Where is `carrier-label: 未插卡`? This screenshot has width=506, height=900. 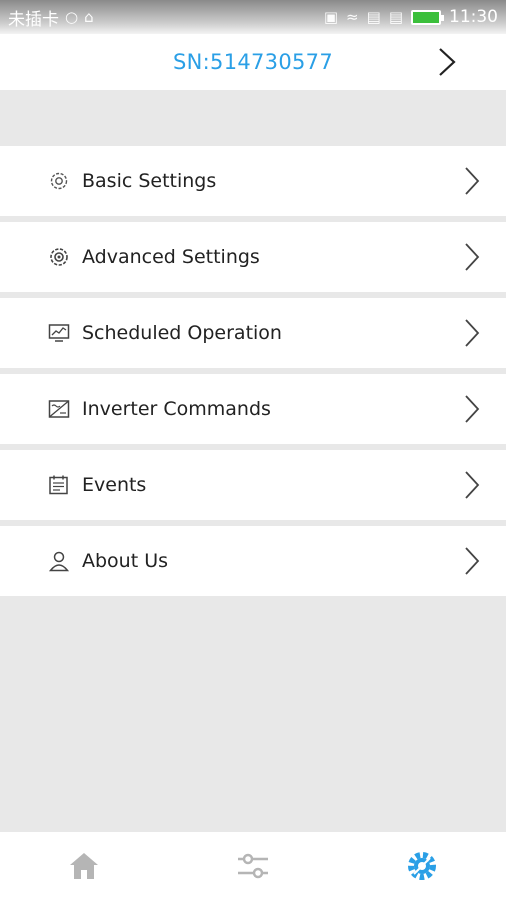 carrier-label: 未插卡 is located at coordinates (33, 19).